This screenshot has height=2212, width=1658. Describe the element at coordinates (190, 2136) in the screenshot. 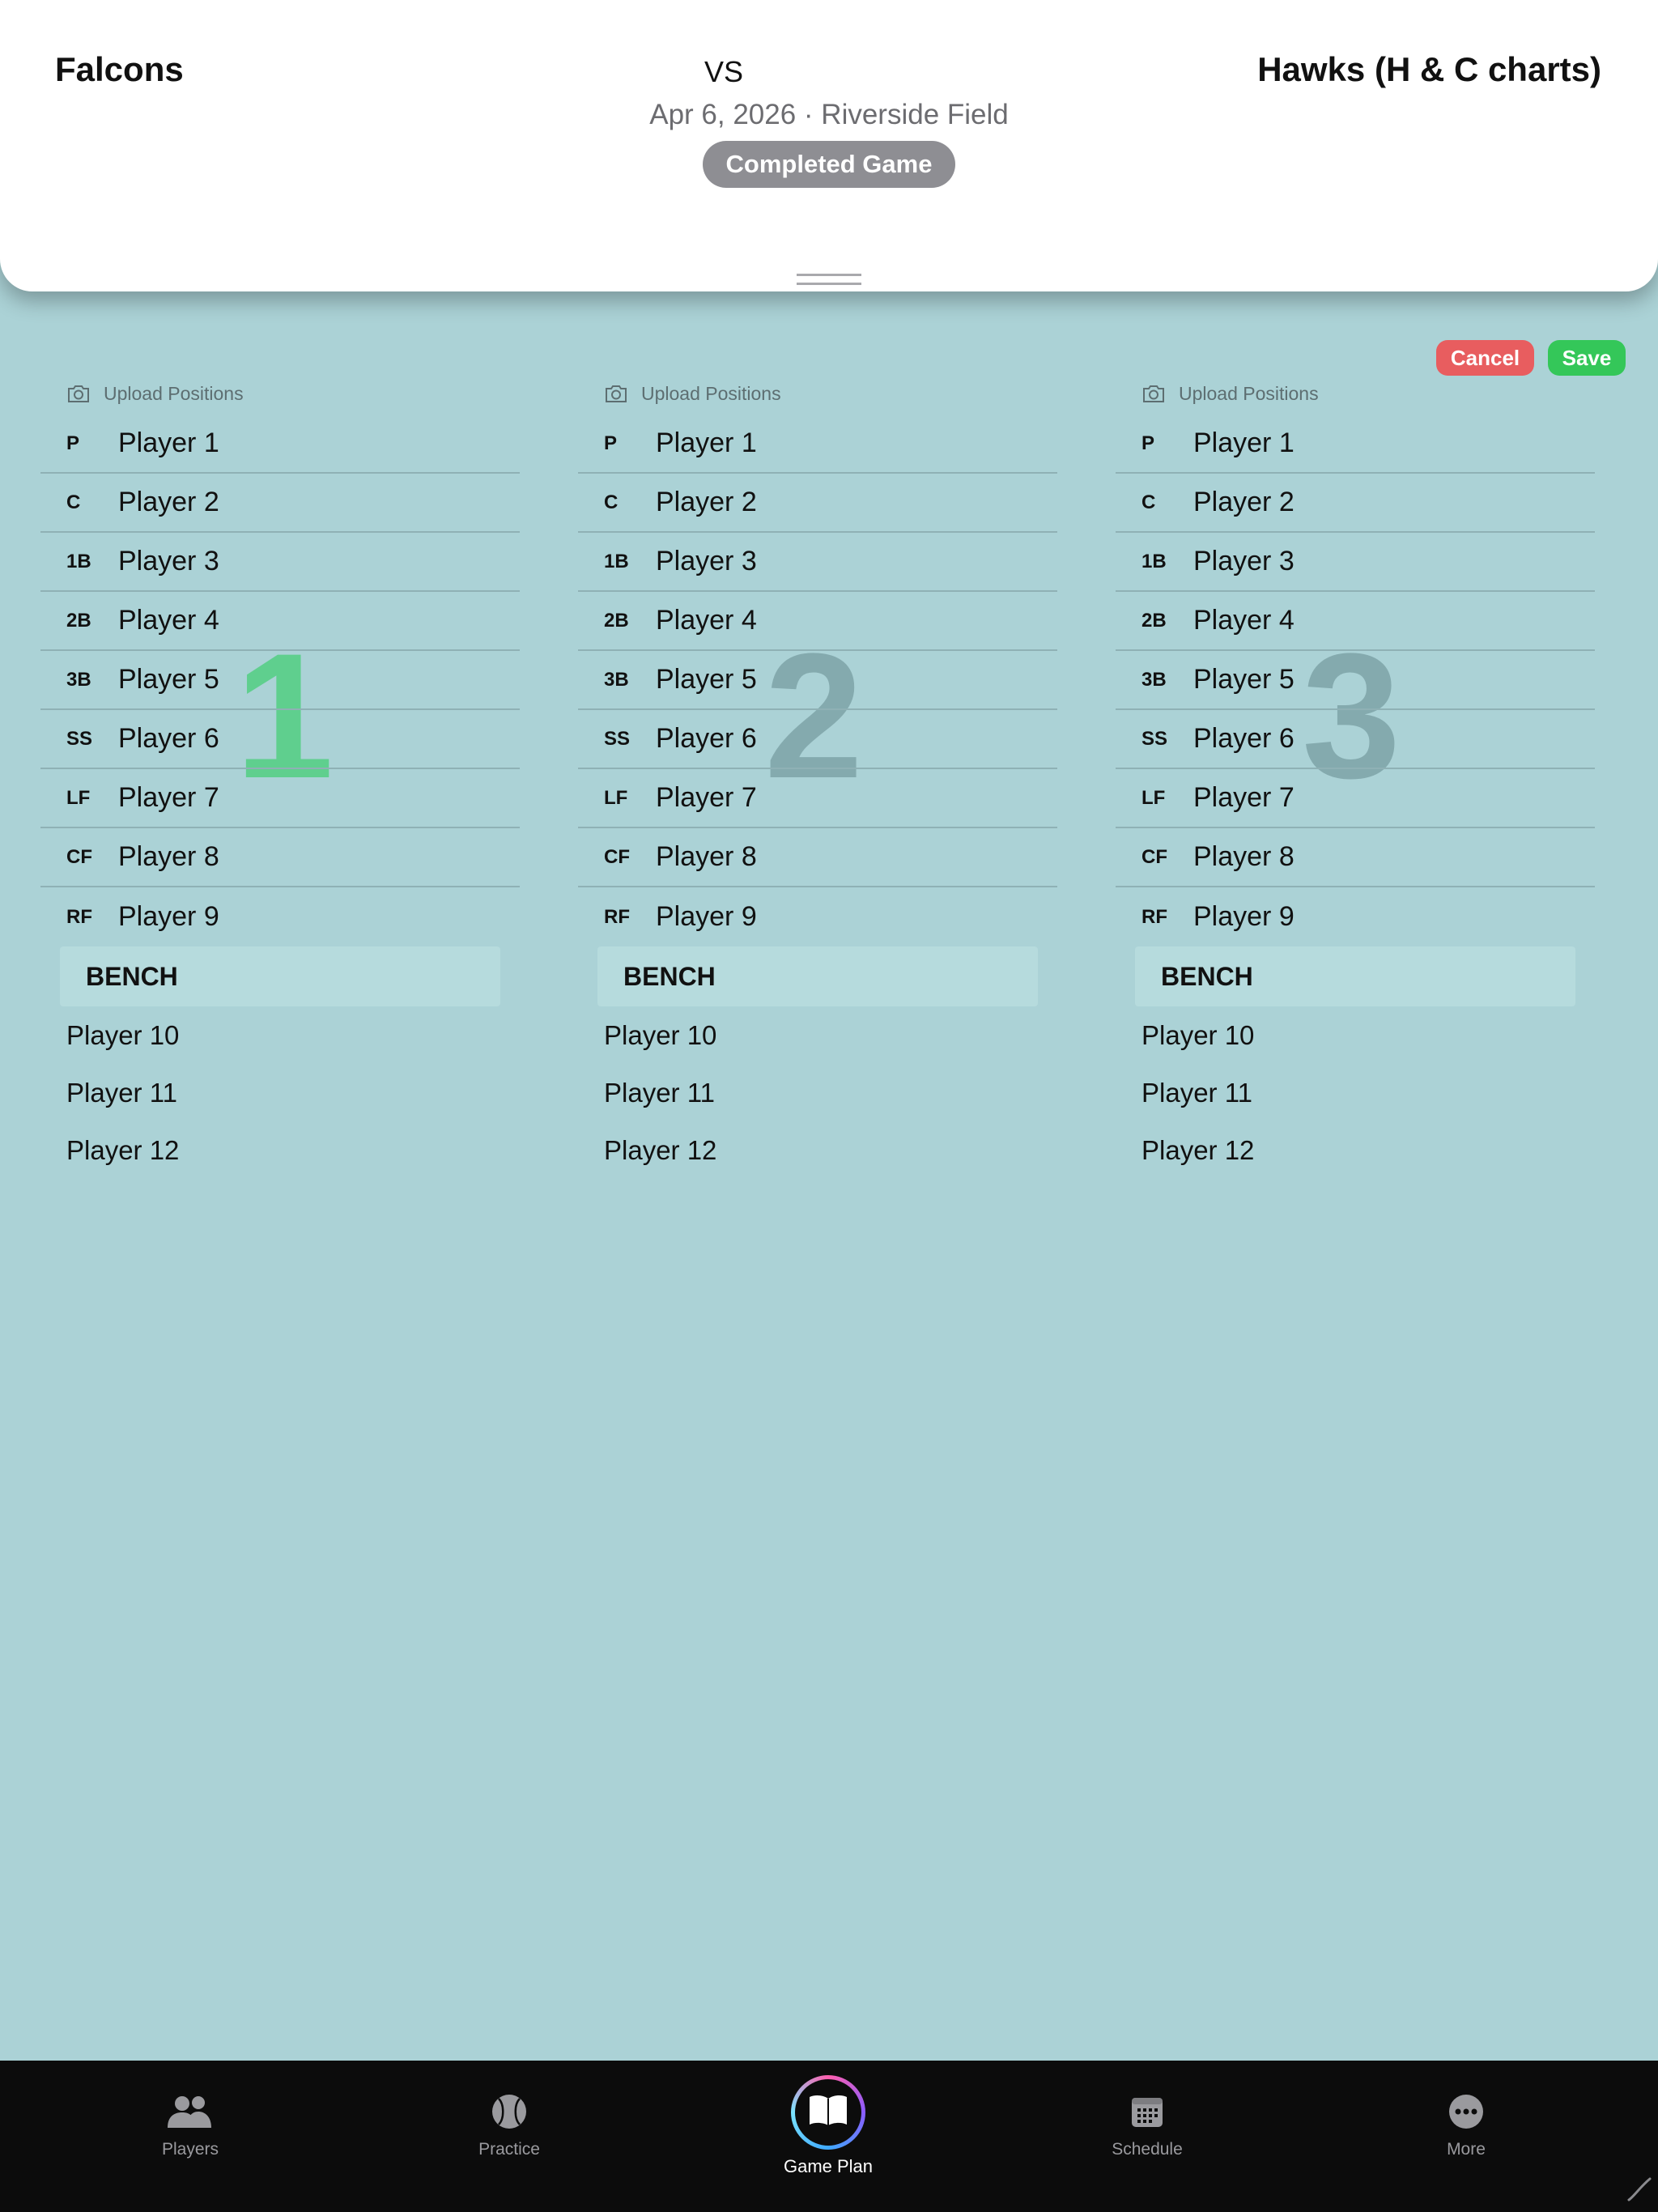

I see `tab-players: Players` at that location.